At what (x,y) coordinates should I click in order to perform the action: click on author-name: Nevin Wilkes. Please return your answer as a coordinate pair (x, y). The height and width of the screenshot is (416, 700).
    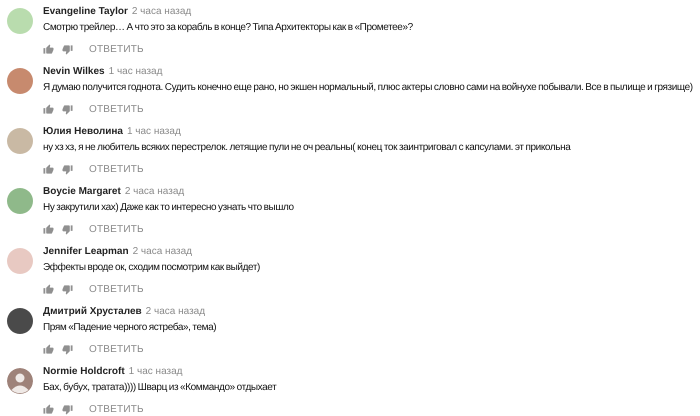
    Looking at the image, I should click on (74, 71).